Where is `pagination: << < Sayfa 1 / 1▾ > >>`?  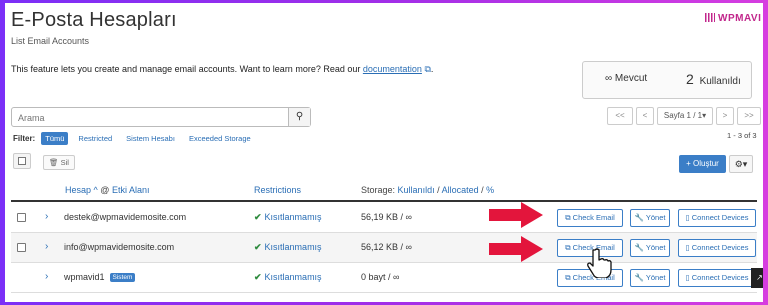
pagination: << < Sayfa 1 / 1▾ > >> is located at coordinates (684, 116).